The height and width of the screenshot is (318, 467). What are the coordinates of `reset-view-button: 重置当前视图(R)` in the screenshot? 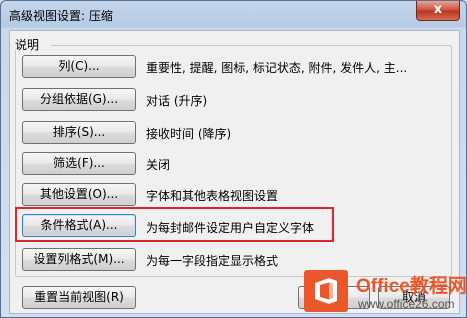 It's located at (79, 297).